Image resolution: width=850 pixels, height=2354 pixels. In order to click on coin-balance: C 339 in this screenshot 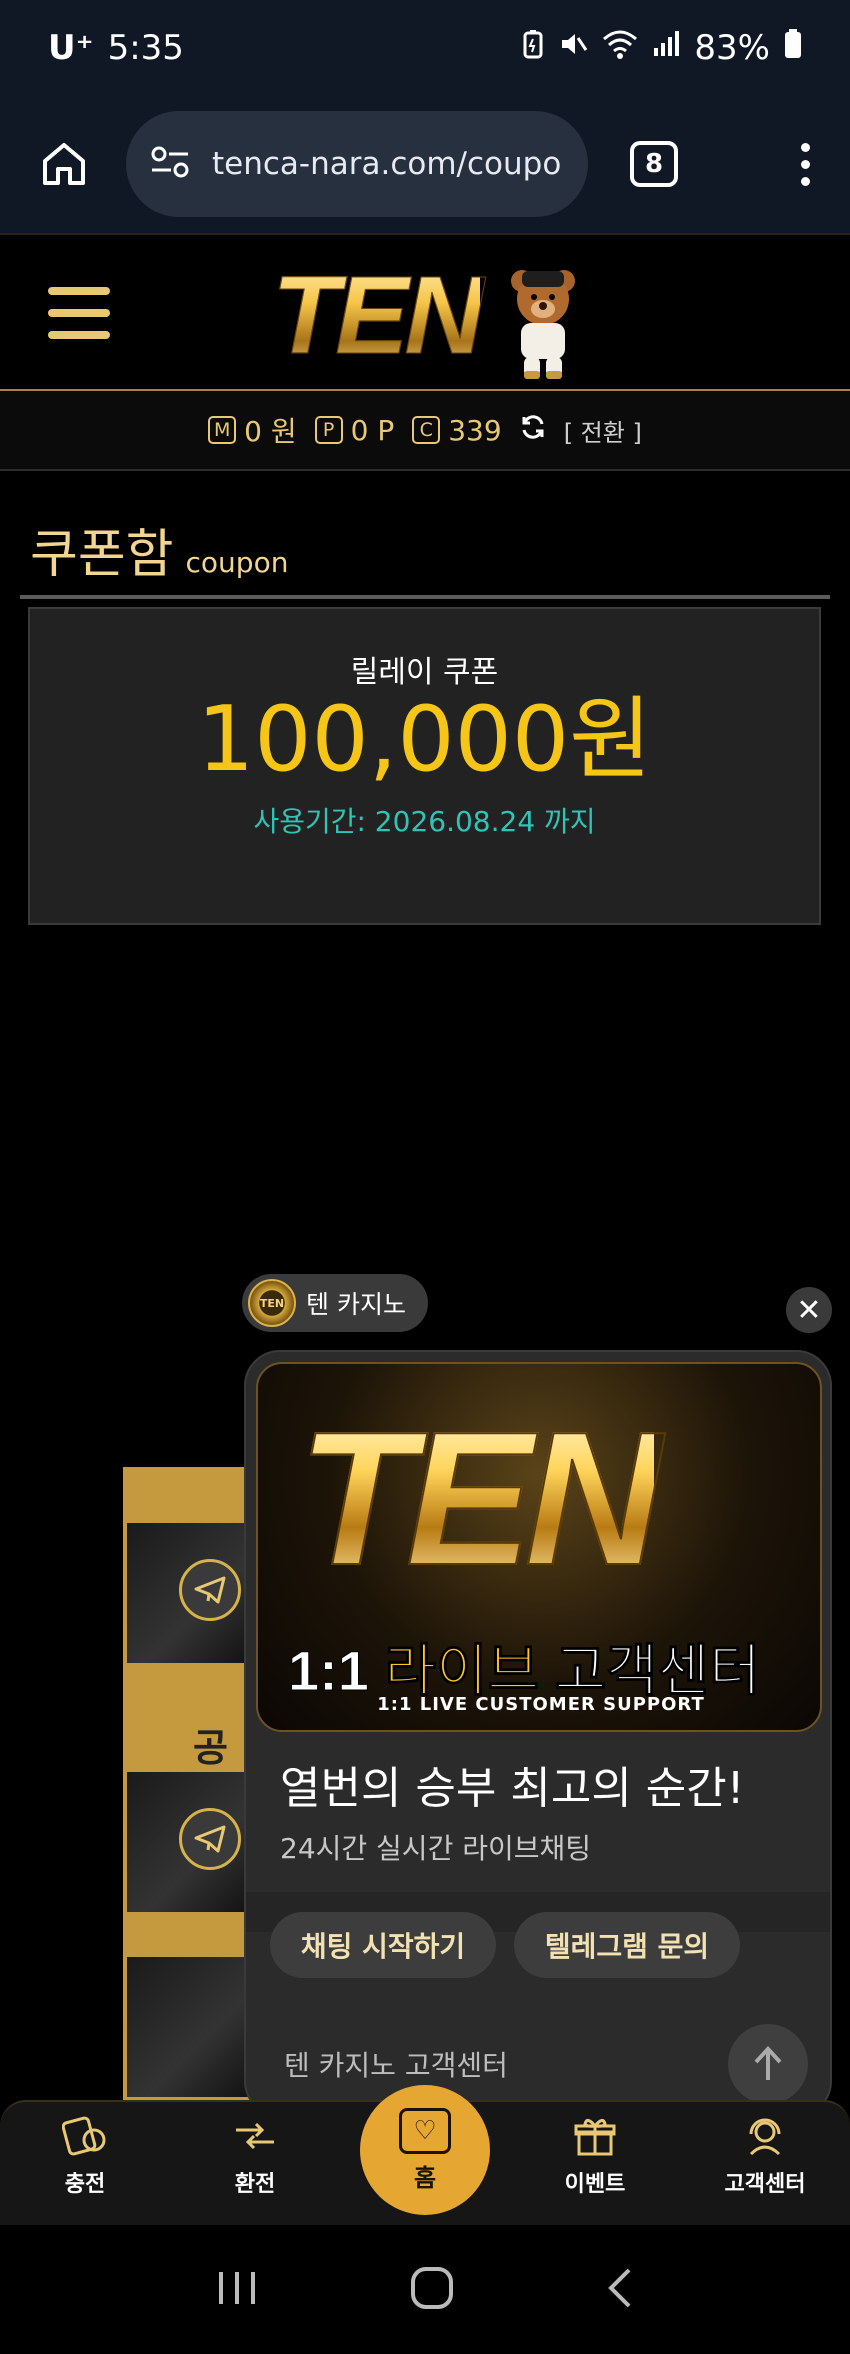, I will do `click(457, 430)`.